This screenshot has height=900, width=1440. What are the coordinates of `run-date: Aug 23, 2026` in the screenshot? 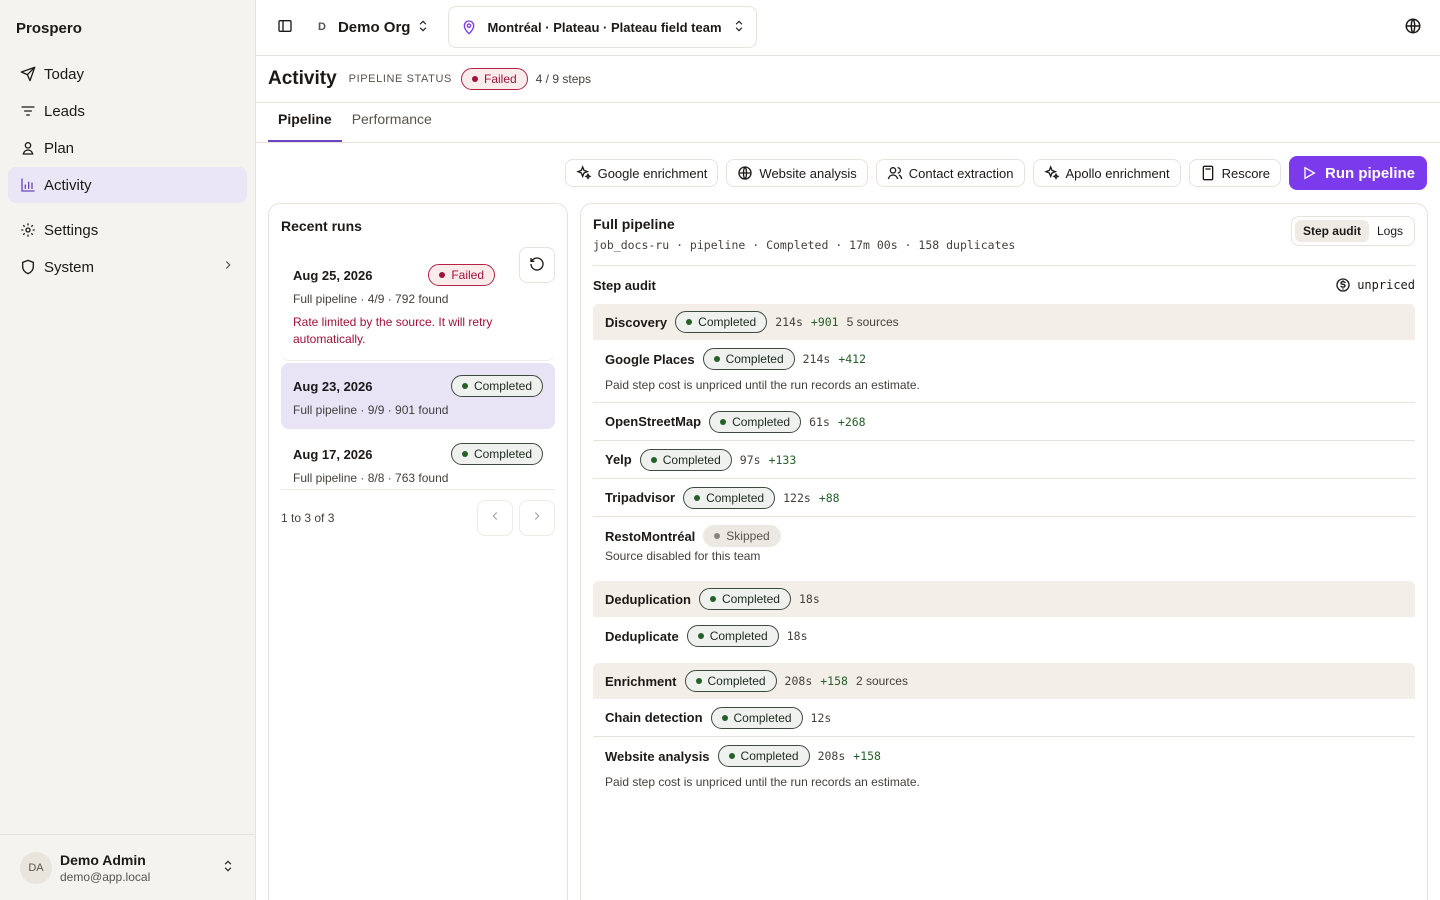 It's located at (333, 386).